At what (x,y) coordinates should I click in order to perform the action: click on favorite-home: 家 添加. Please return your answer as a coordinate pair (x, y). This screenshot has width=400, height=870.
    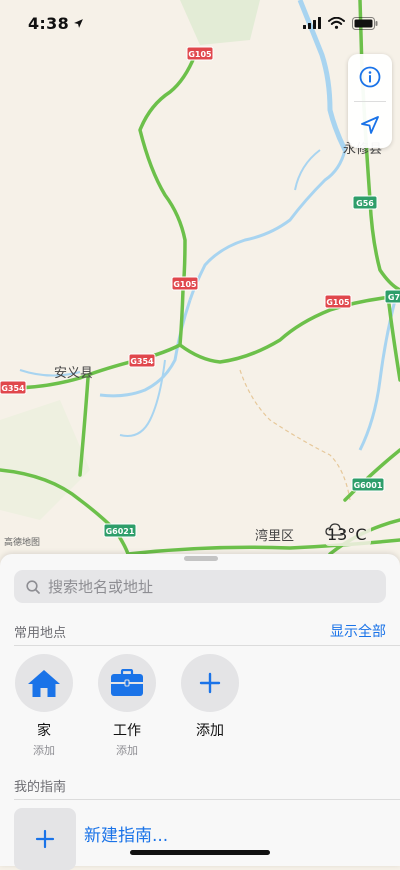
    Looking at the image, I should click on (44, 706).